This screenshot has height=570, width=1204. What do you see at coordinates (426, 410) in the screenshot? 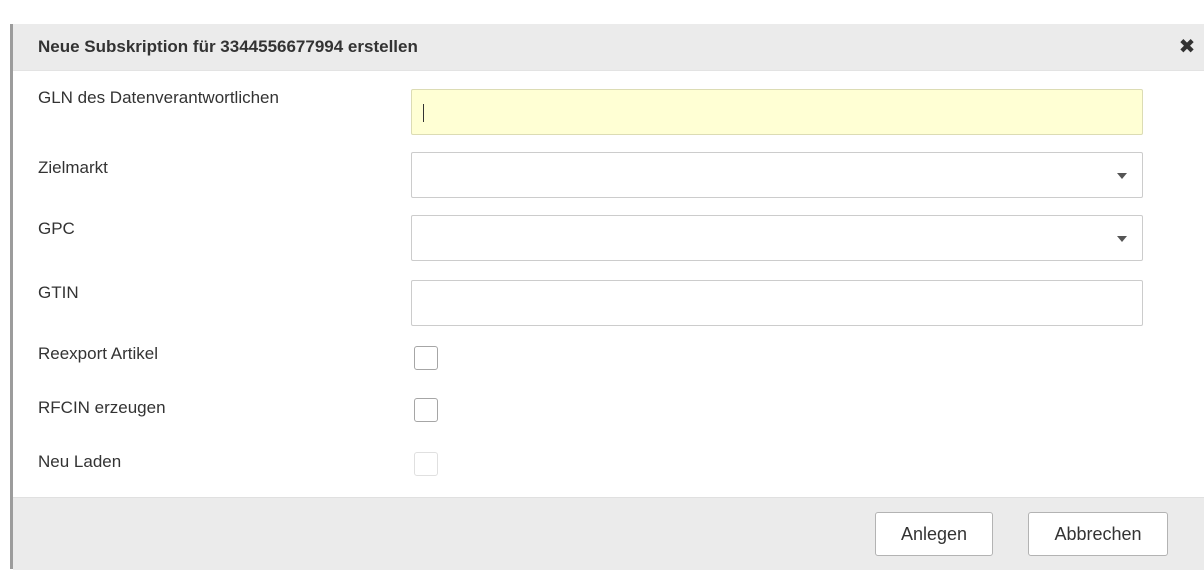
I see `rfcin-checkbox` at bounding box center [426, 410].